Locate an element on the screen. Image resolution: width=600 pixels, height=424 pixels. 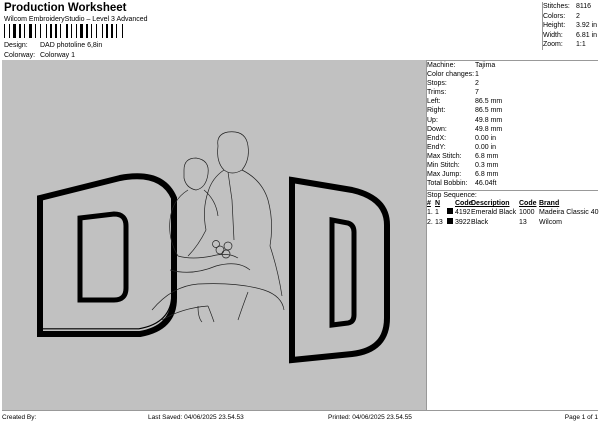
stat-row: Stitches: 8116 is located at coordinates (570, 7).